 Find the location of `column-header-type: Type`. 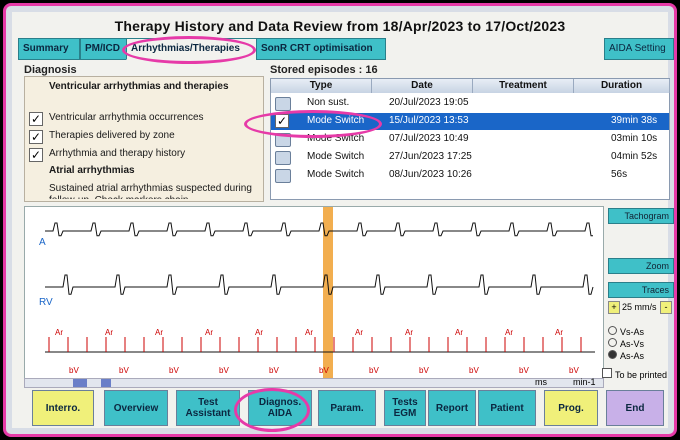

column-header-type: Type is located at coordinates (321, 86).